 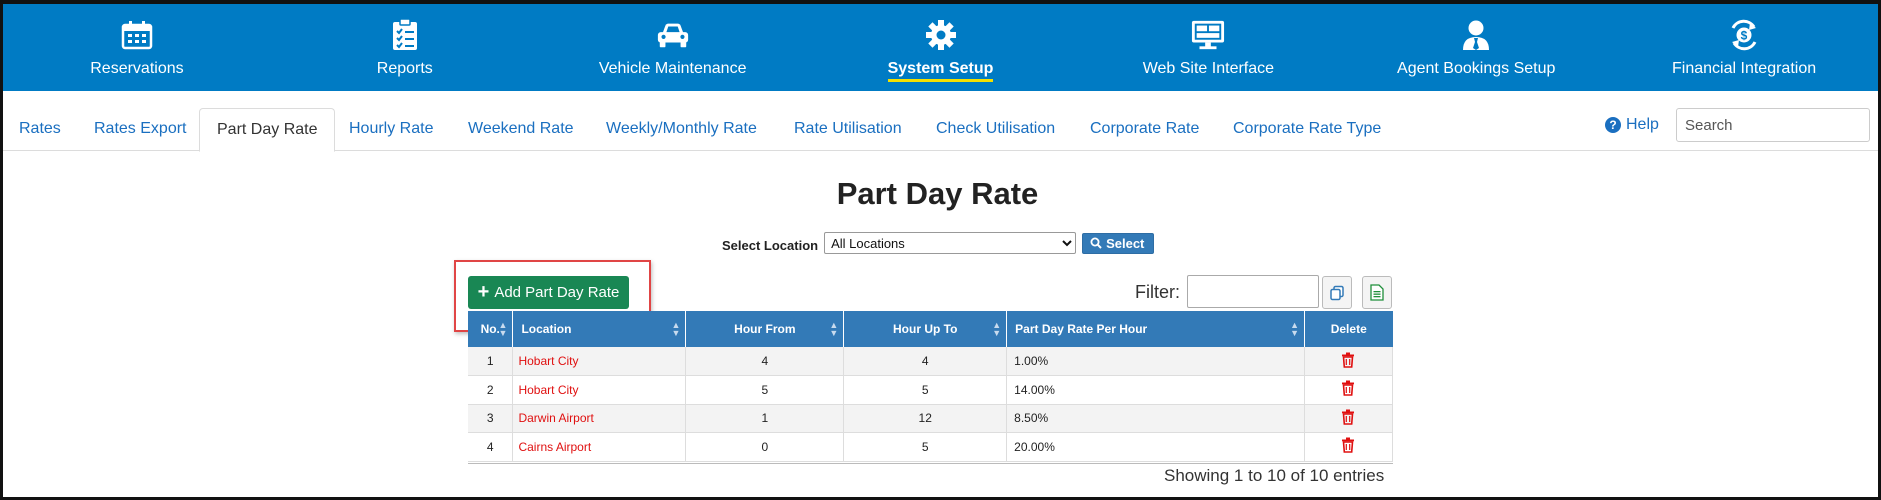 What do you see at coordinates (491, 390) in the screenshot?
I see `cell-no: 2` at bounding box center [491, 390].